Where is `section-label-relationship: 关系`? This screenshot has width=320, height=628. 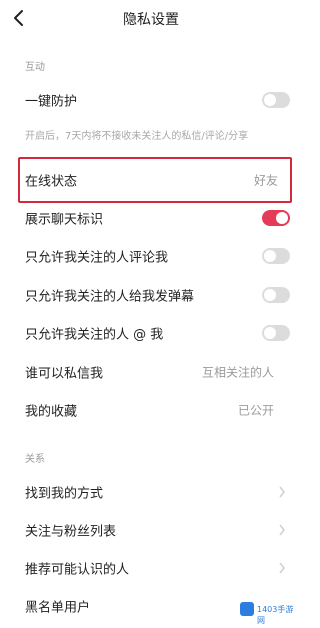
section-label-relationship: 关系 is located at coordinates (35, 459).